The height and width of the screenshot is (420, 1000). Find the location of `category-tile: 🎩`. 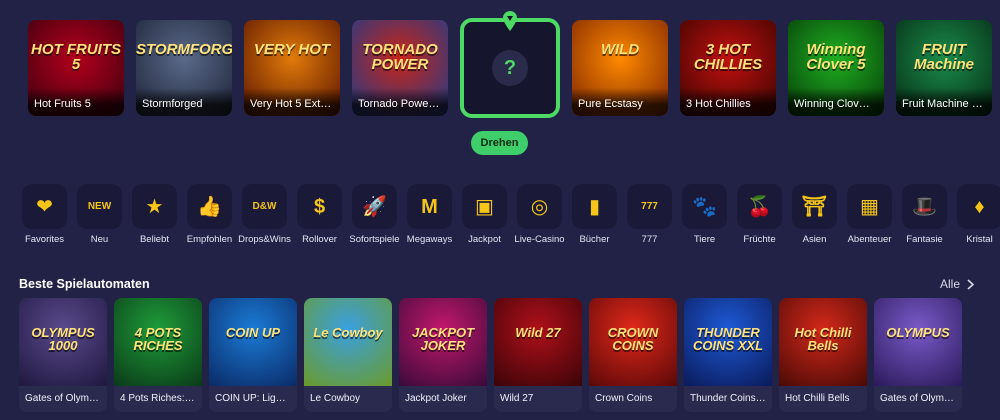

category-tile: 🎩 is located at coordinates (924, 206).